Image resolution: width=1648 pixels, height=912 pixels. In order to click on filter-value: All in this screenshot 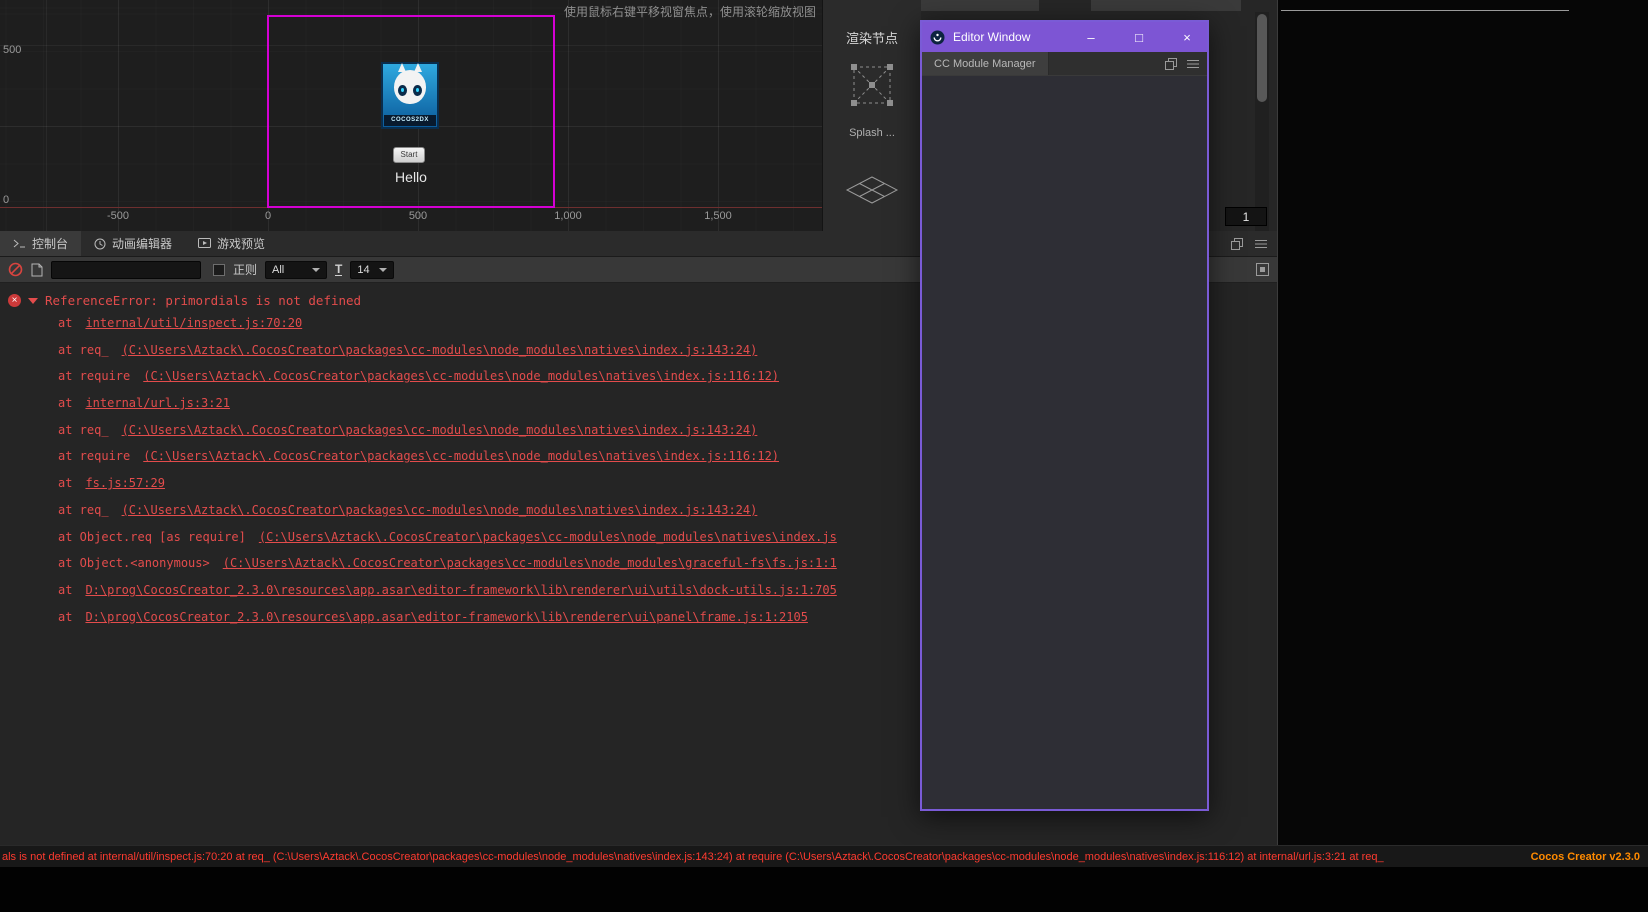, I will do `click(278, 269)`.